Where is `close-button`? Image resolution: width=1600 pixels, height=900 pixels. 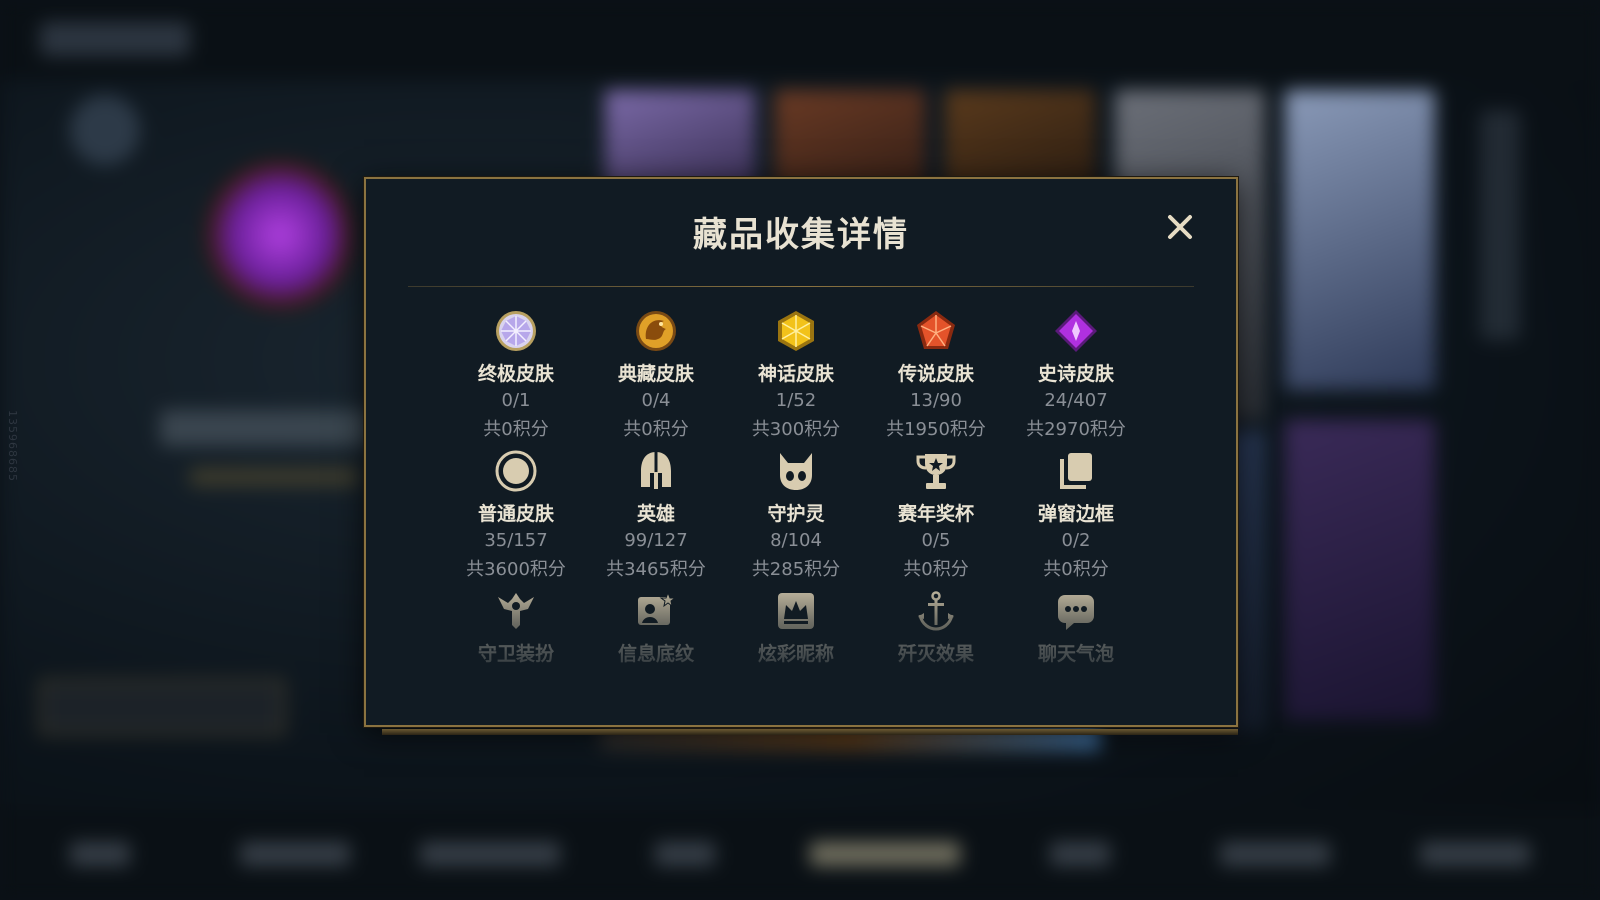 close-button is located at coordinates (1180, 227).